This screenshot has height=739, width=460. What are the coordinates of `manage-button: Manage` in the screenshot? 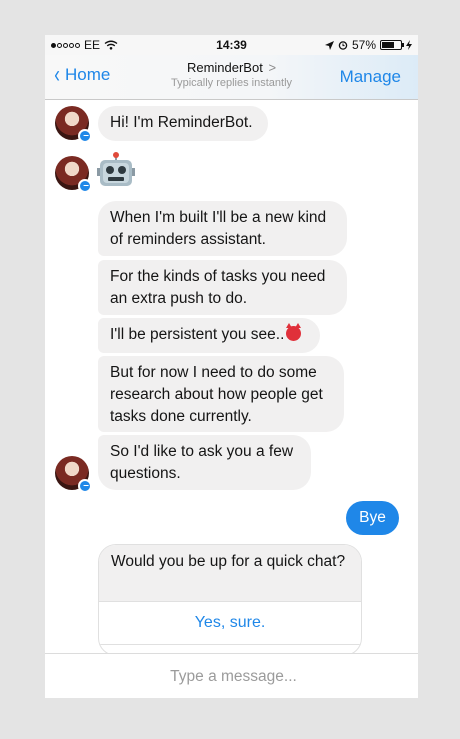 It's located at (370, 77).